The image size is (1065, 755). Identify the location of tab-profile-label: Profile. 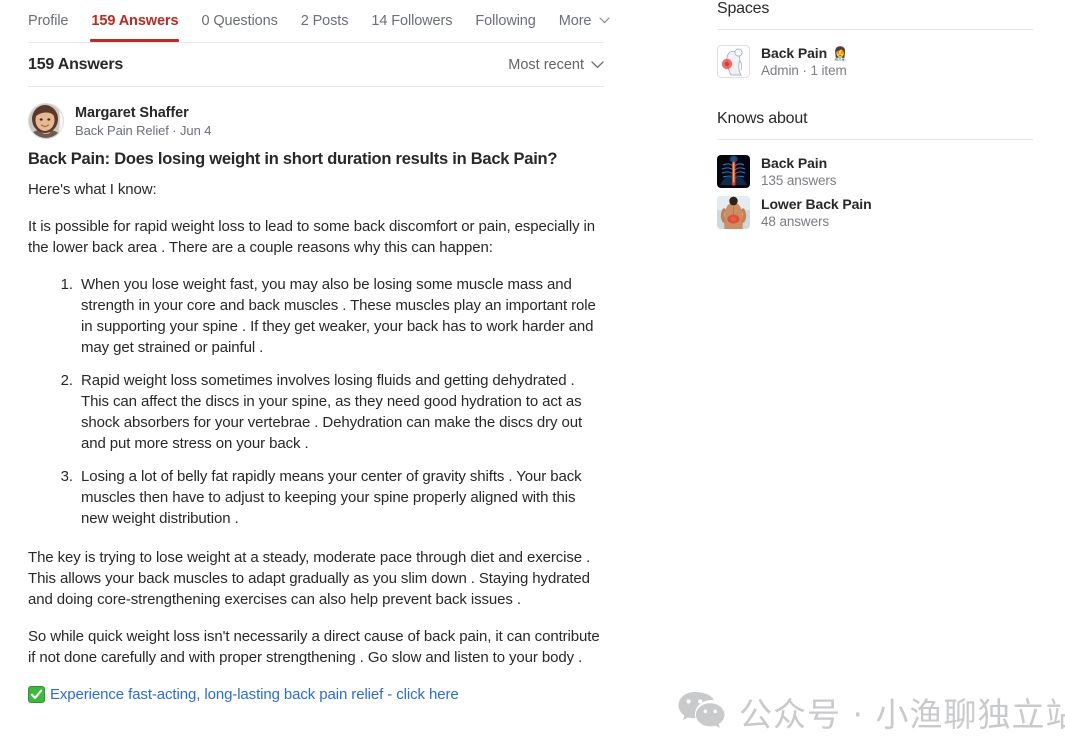
(48, 20).